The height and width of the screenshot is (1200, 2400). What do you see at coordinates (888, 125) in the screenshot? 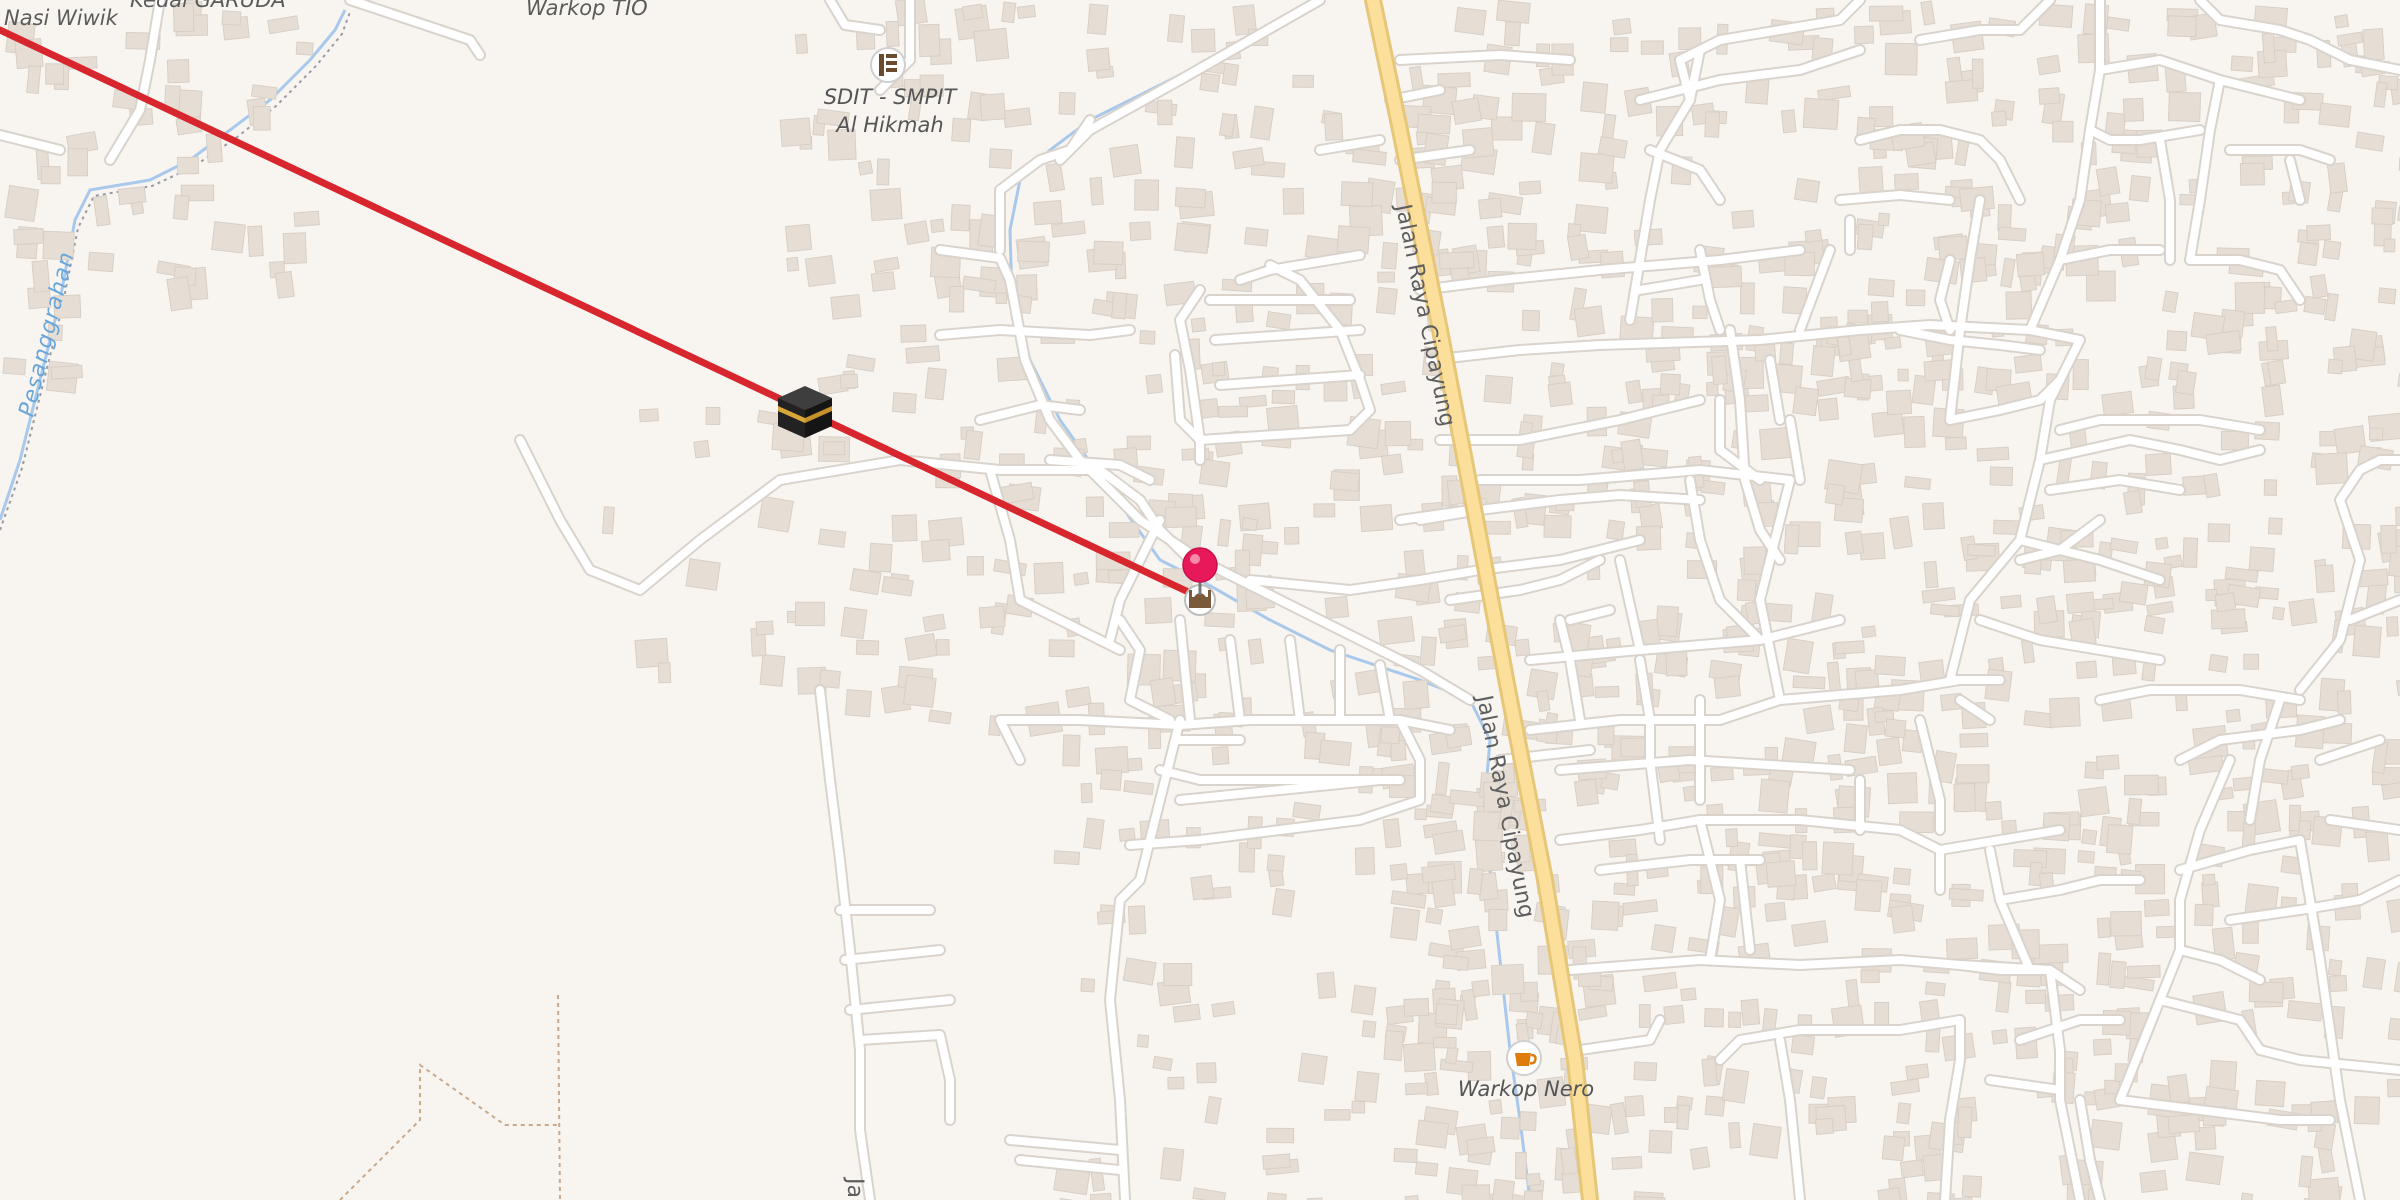
I see `label-school-line2: Al Hikmah` at bounding box center [888, 125].